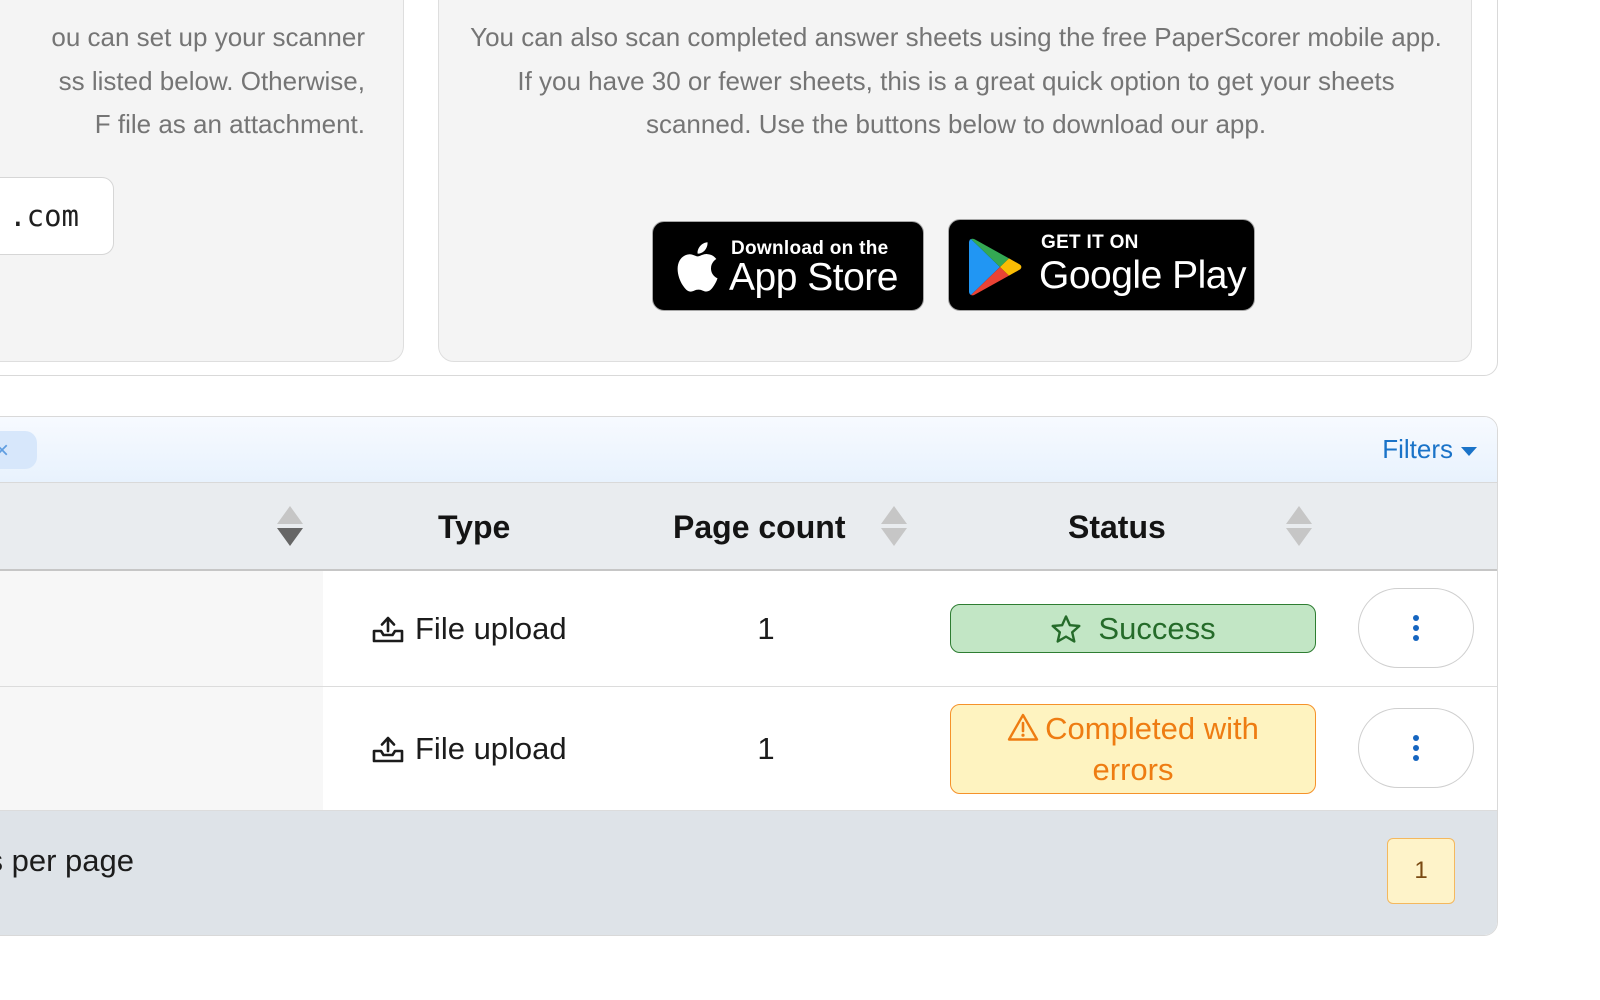  I want to click on filters-dropdown-button: Filters, so click(1429, 449).